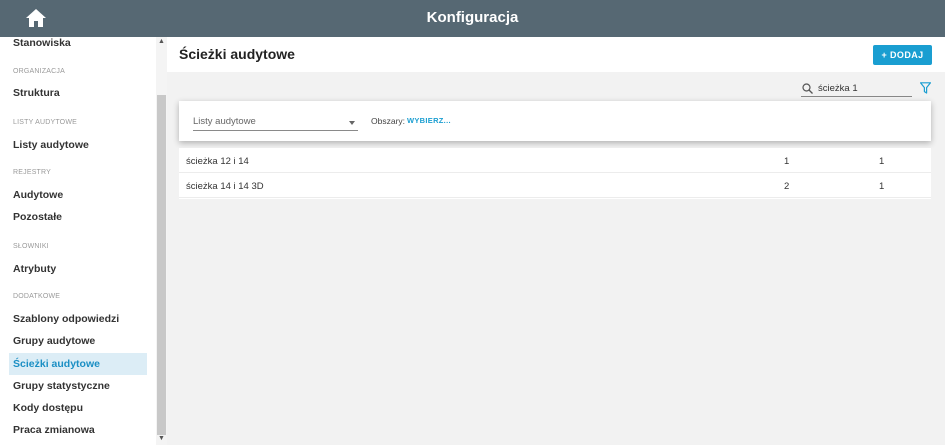 This screenshot has height=445, width=945. Describe the element at coordinates (555, 185) in the screenshot. I see `table-row: ścieżka 14 i 14 3D 2 1` at that location.